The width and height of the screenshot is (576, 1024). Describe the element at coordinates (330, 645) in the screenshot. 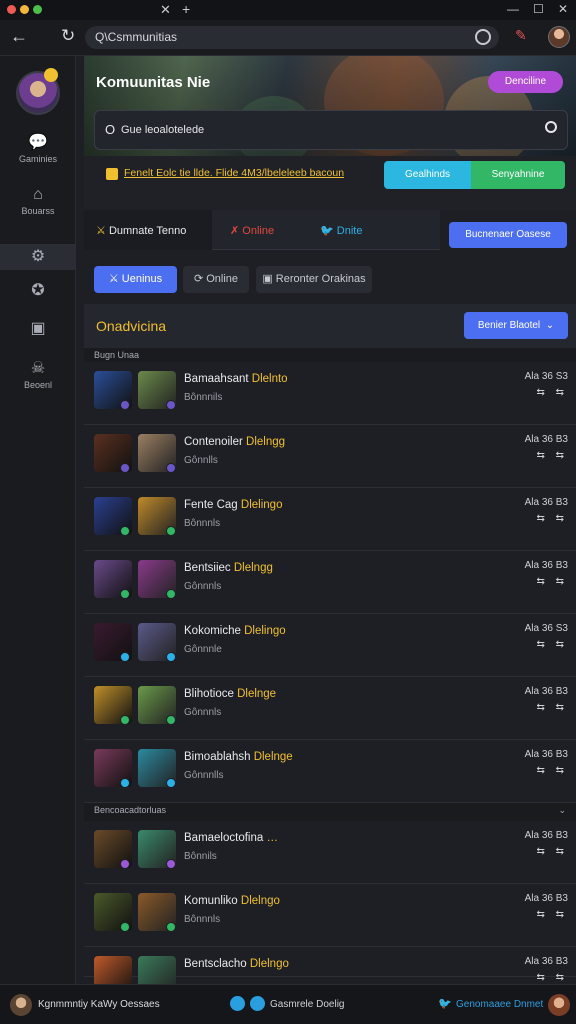

I see `list-item: Kokomiche Dlelingo Gônnnle Ala 36 S3 ⇆ ⇆` at that location.